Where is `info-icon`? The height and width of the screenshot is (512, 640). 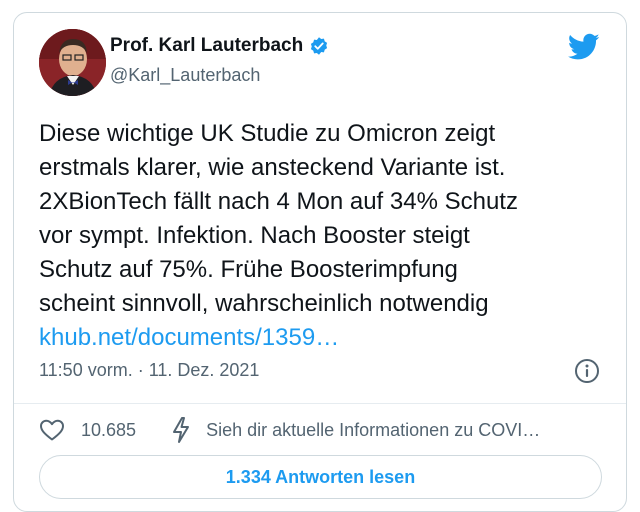
info-icon is located at coordinates (587, 371).